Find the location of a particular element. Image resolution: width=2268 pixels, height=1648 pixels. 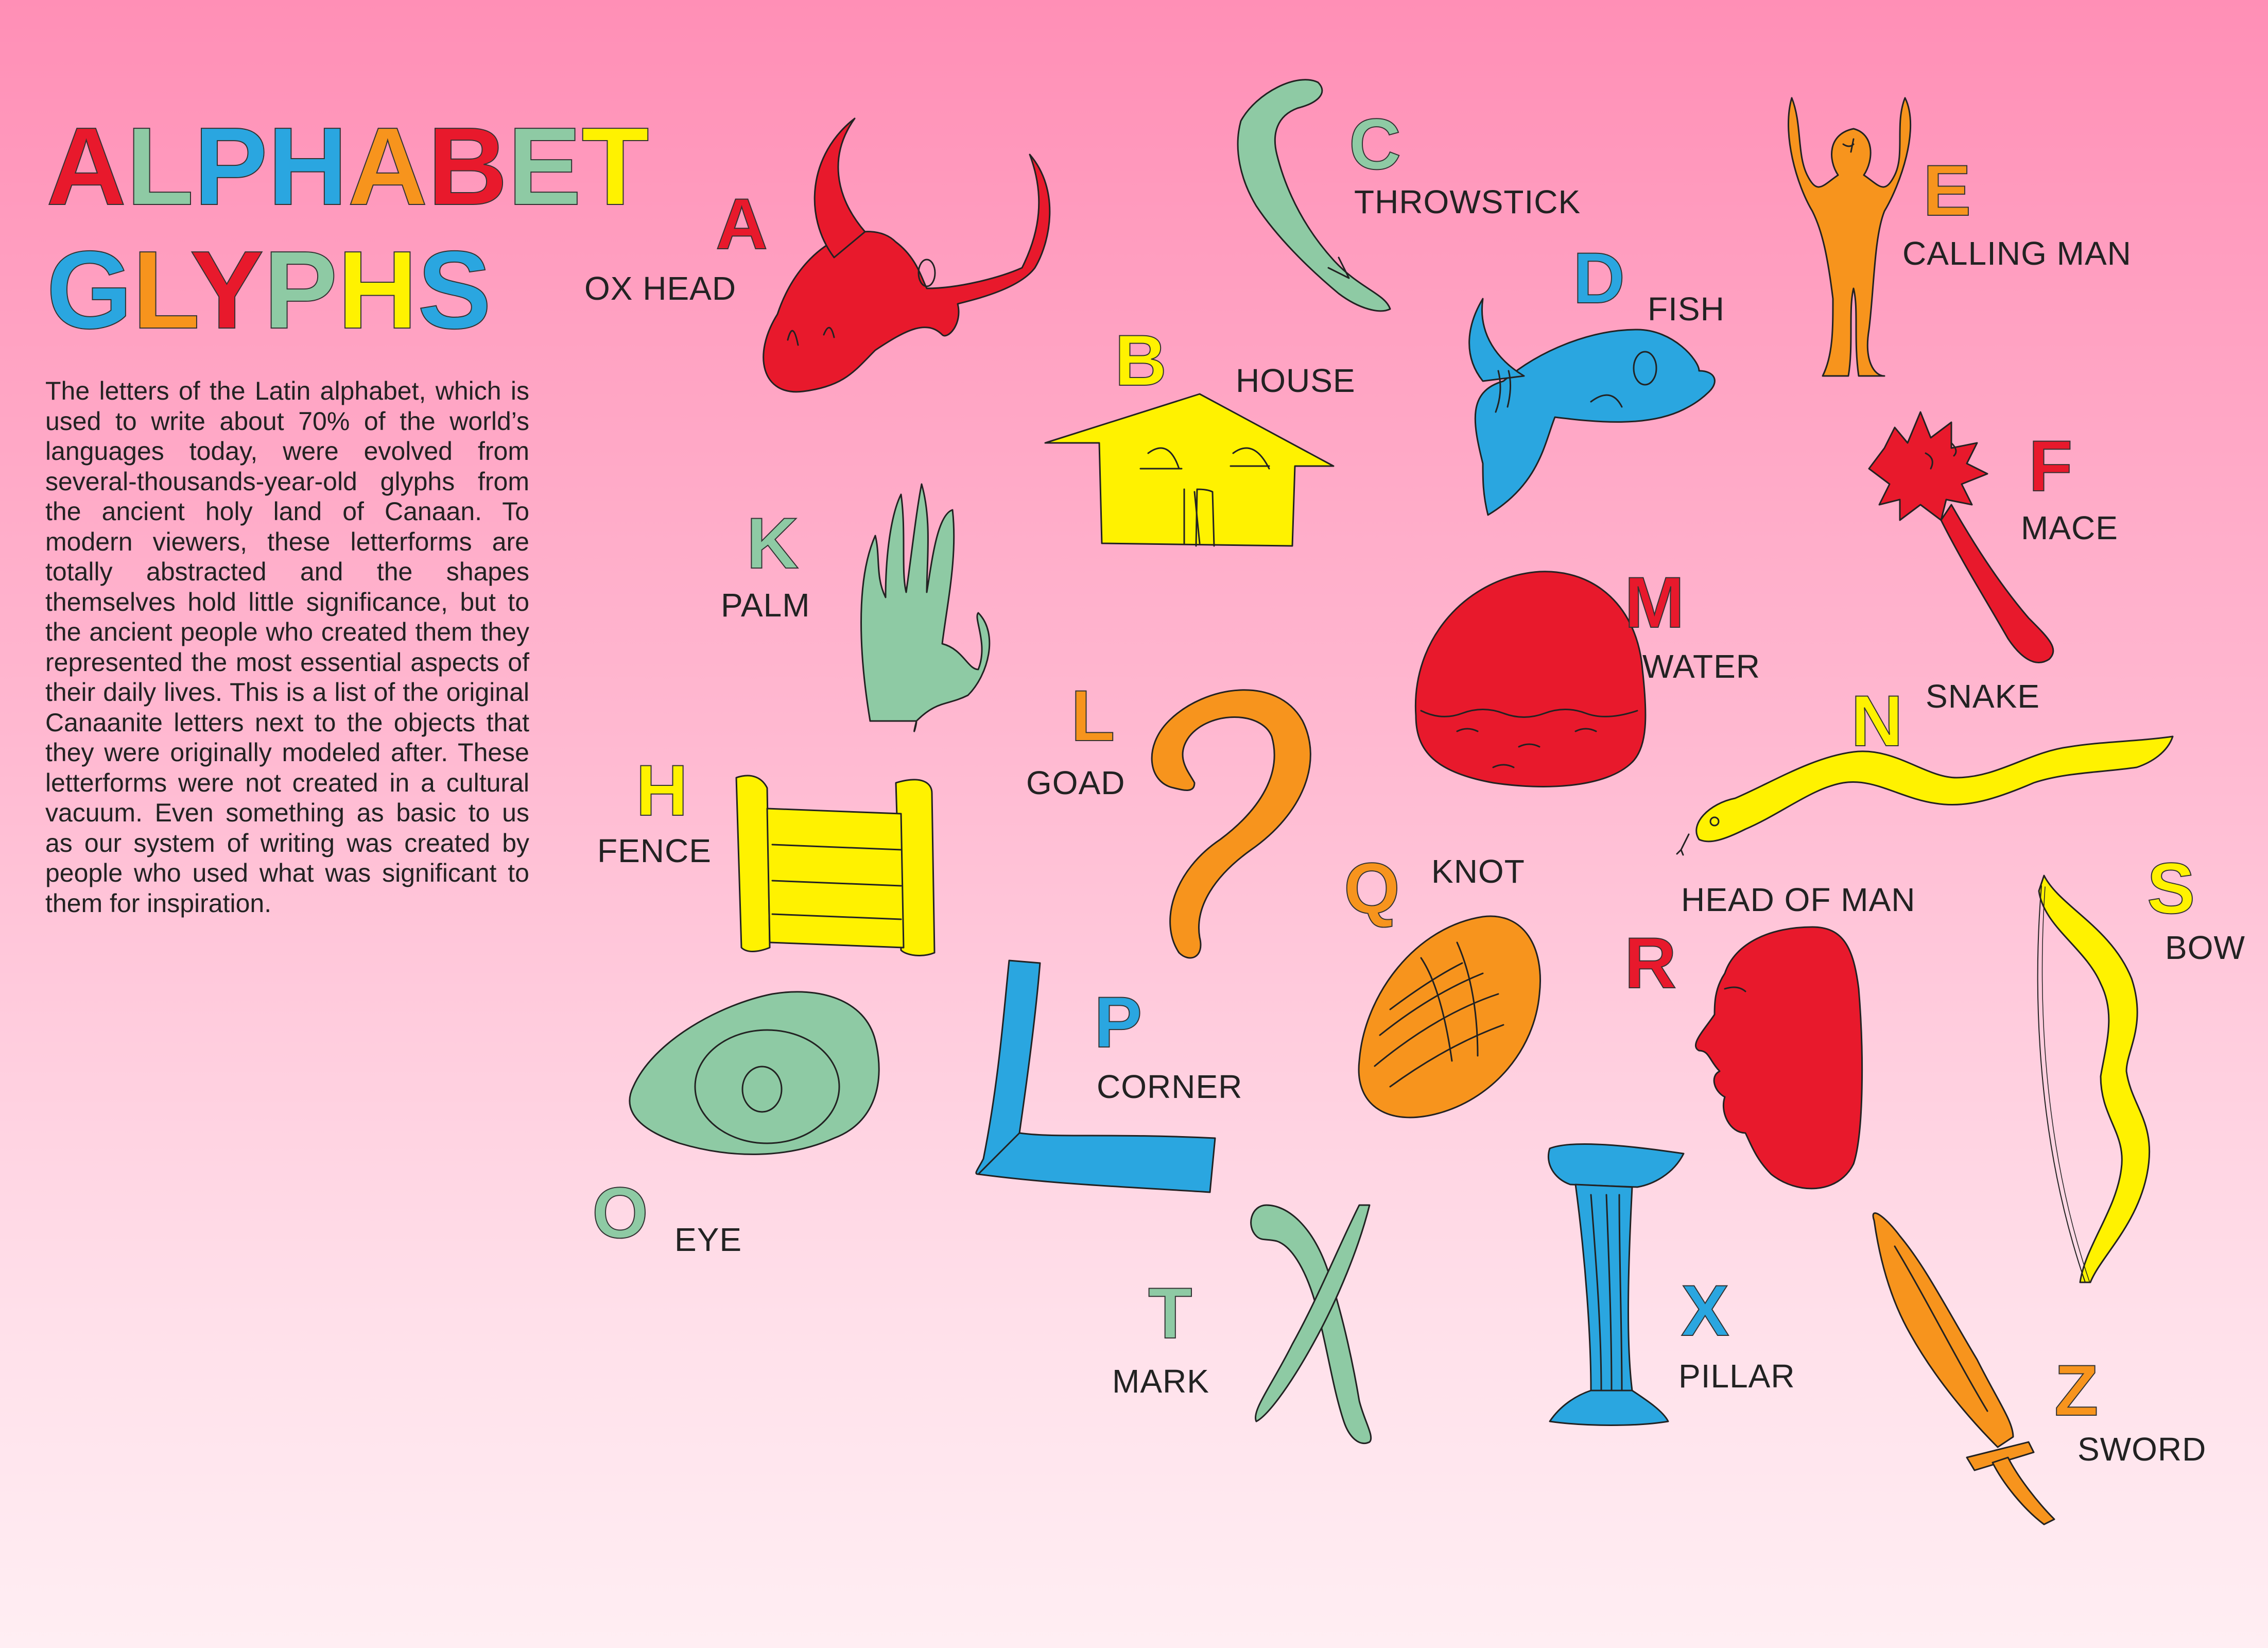

letter-r: R is located at coordinates (1650, 963).